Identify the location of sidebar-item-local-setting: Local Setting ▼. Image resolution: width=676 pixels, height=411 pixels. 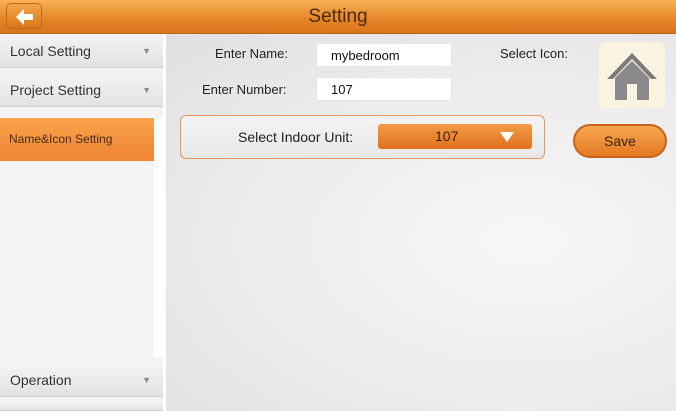
(81, 51).